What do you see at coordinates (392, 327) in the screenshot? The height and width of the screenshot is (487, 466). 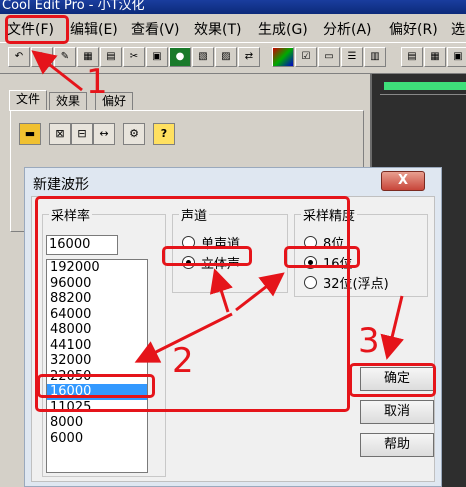 I see `arrow-to-ok` at bounding box center [392, 327].